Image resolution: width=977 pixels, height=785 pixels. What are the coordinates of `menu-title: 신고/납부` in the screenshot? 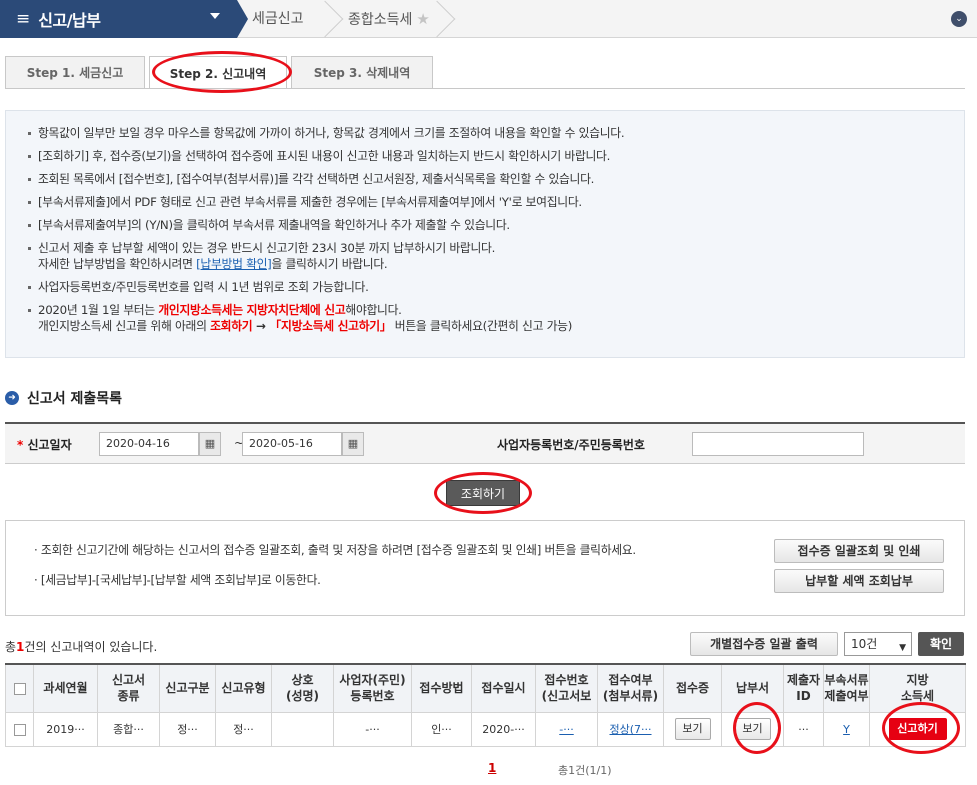 It's located at (69, 20).